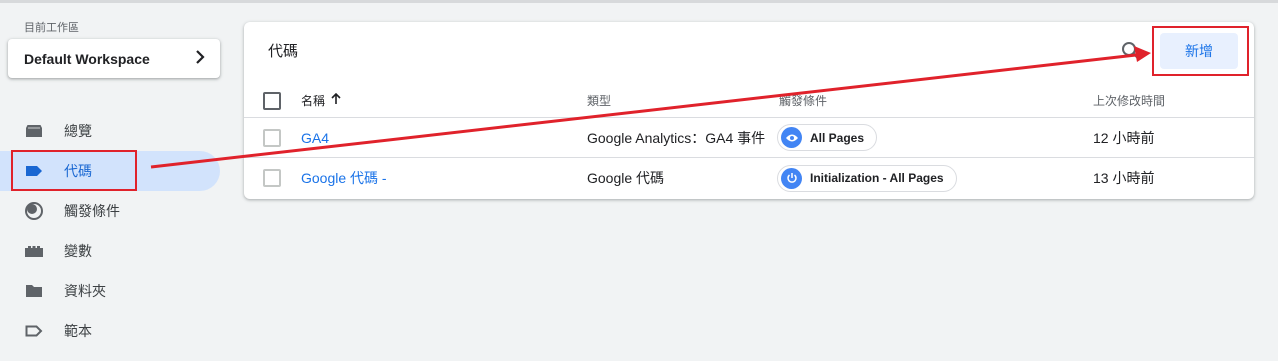 The height and width of the screenshot is (361, 1278). Describe the element at coordinates (110, 251) in the screenshot. I see `sidebar-item-variables: 變數` at that location.